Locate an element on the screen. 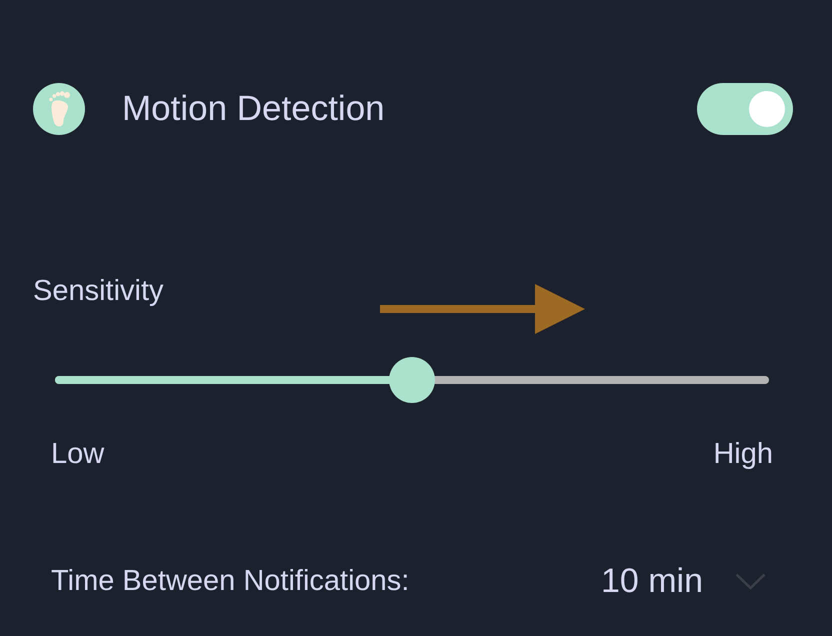  footprint-icon is located at coordinates (59, 109).